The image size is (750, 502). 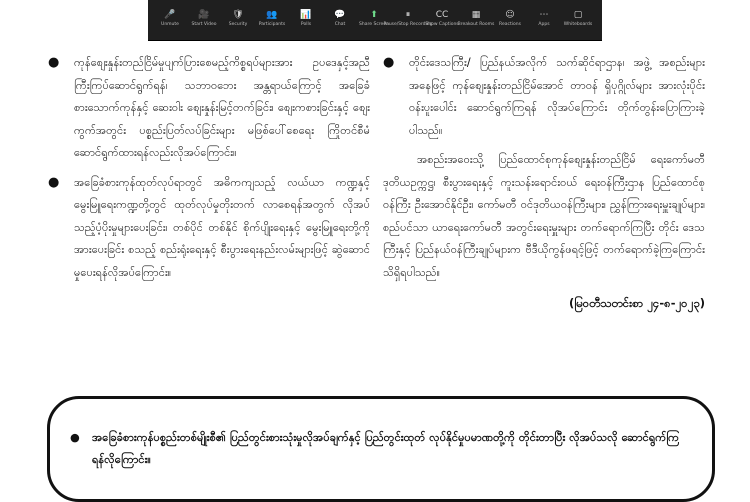 What do you see at coordinates (442, 24) in the screenshot?
I see `toolbar-button-label: Show Captions` at bounding box center [442, 24].